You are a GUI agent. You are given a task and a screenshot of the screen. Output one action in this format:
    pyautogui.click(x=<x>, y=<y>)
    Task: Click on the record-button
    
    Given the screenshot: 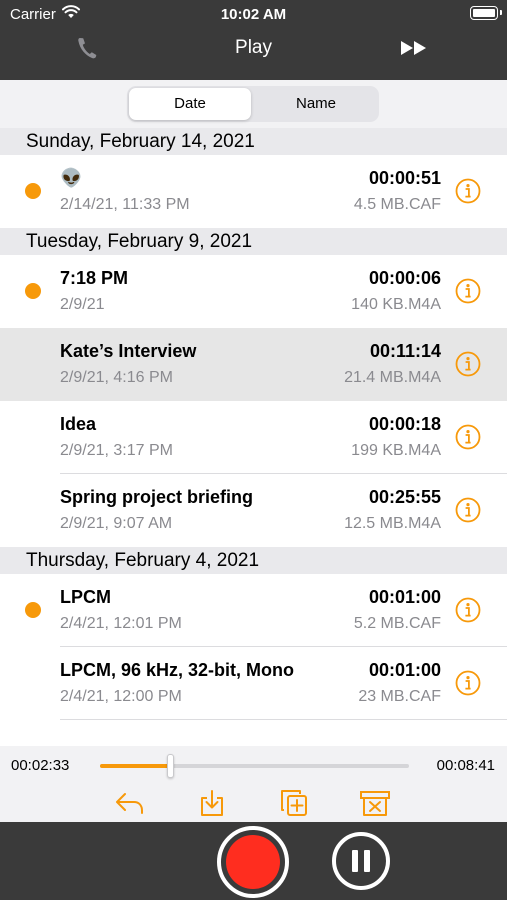 What is the action you would take?
    pyautogui.click(x=253, y=862)
    